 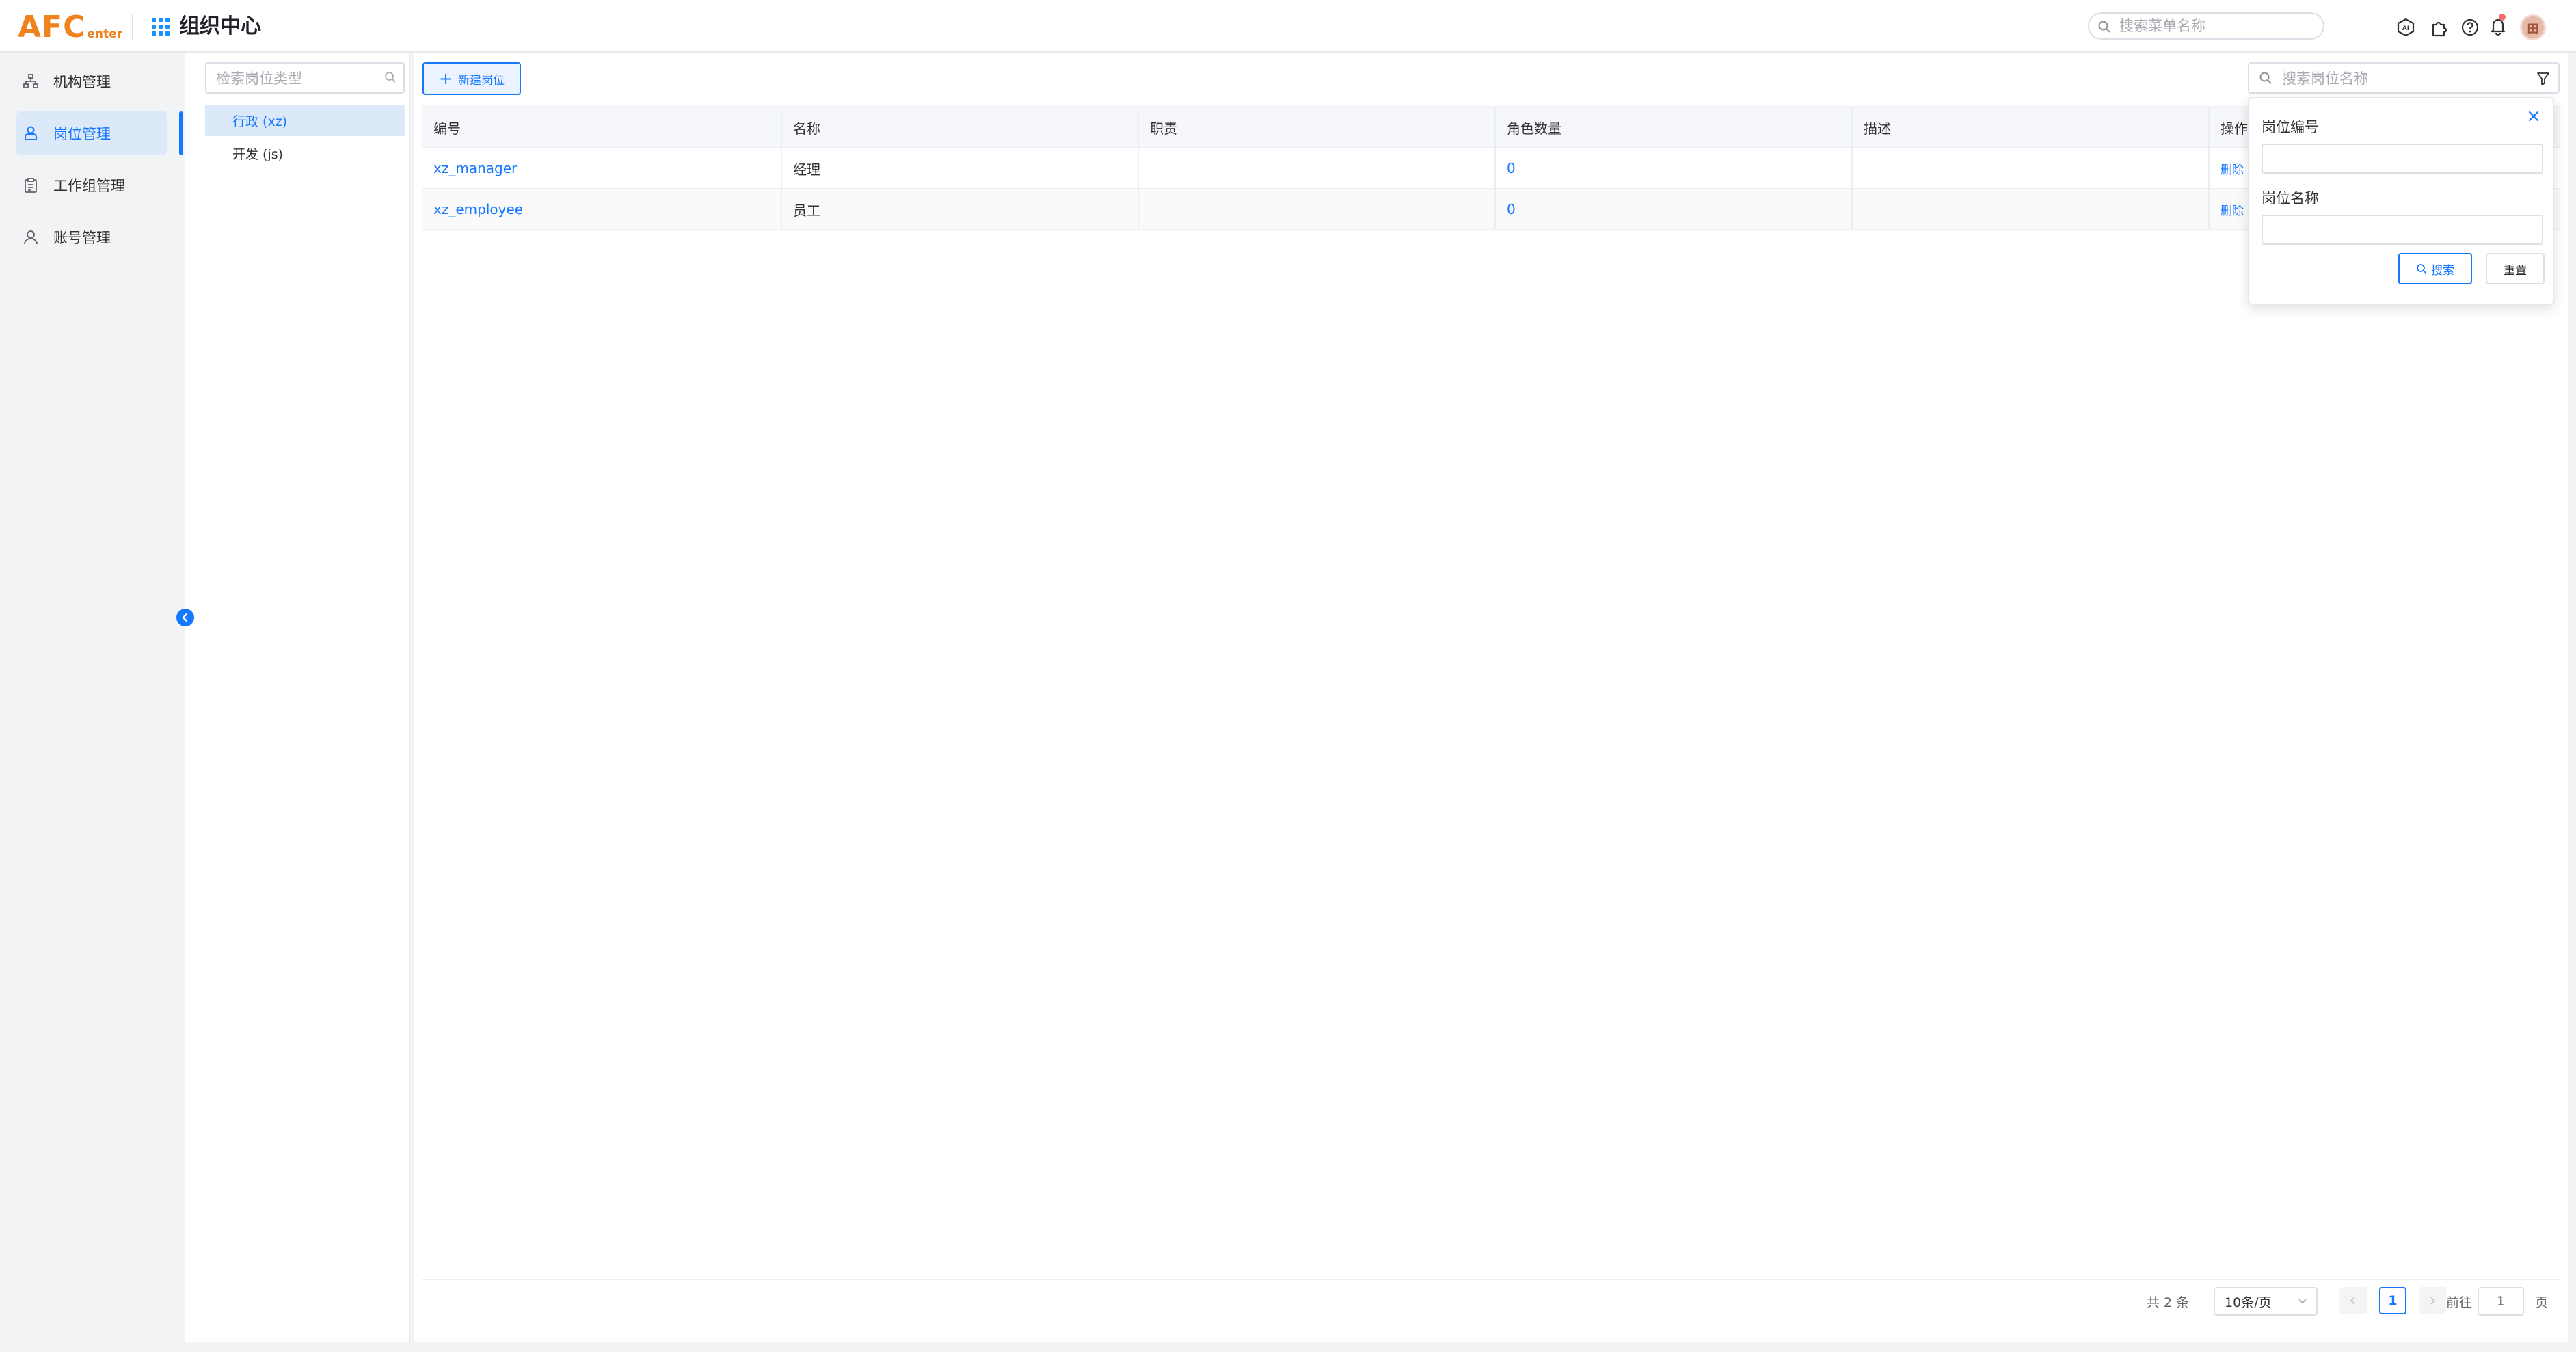 I want to click on column-header: 角色数量, so click(x=1674, y=127).